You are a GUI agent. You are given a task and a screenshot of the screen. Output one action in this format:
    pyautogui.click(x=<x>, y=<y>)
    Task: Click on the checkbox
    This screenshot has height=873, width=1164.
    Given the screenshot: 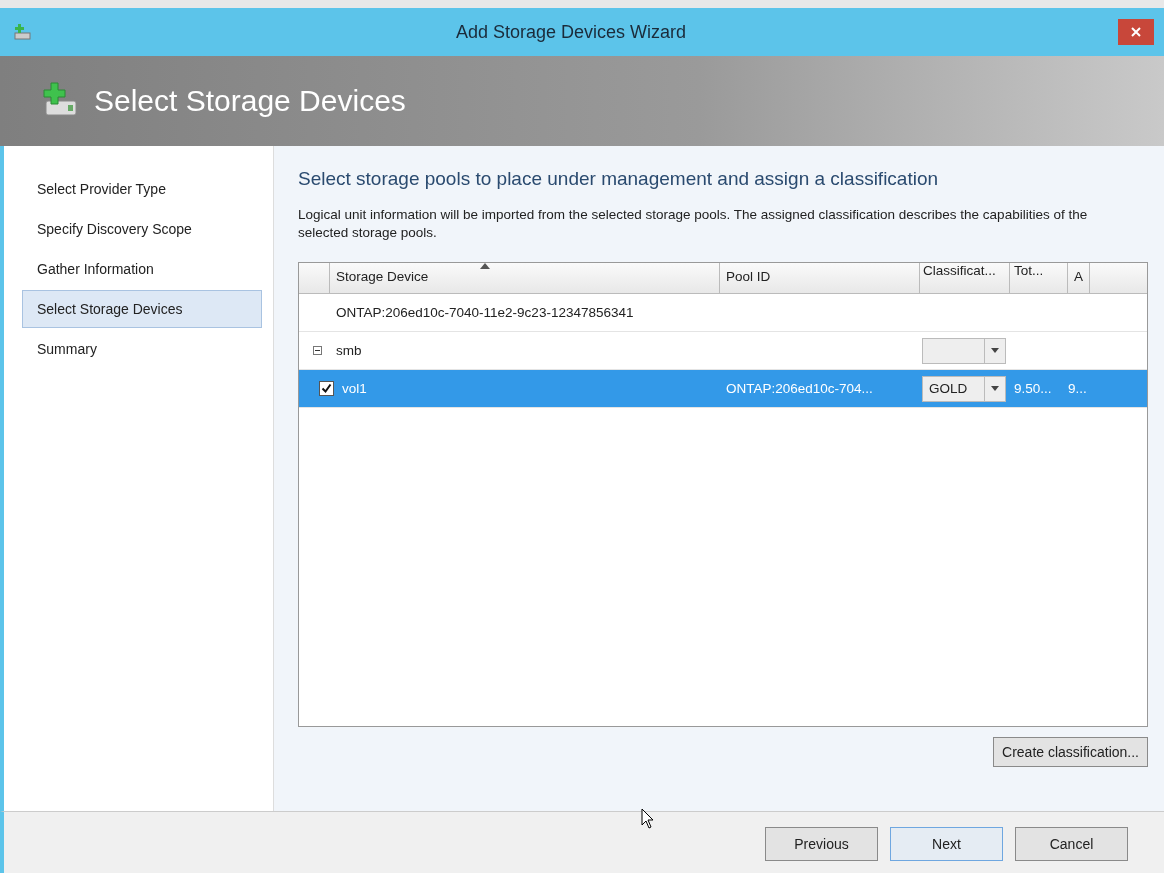 What is the action you would take?
    pyautogui.click(x=326, y=389)
    